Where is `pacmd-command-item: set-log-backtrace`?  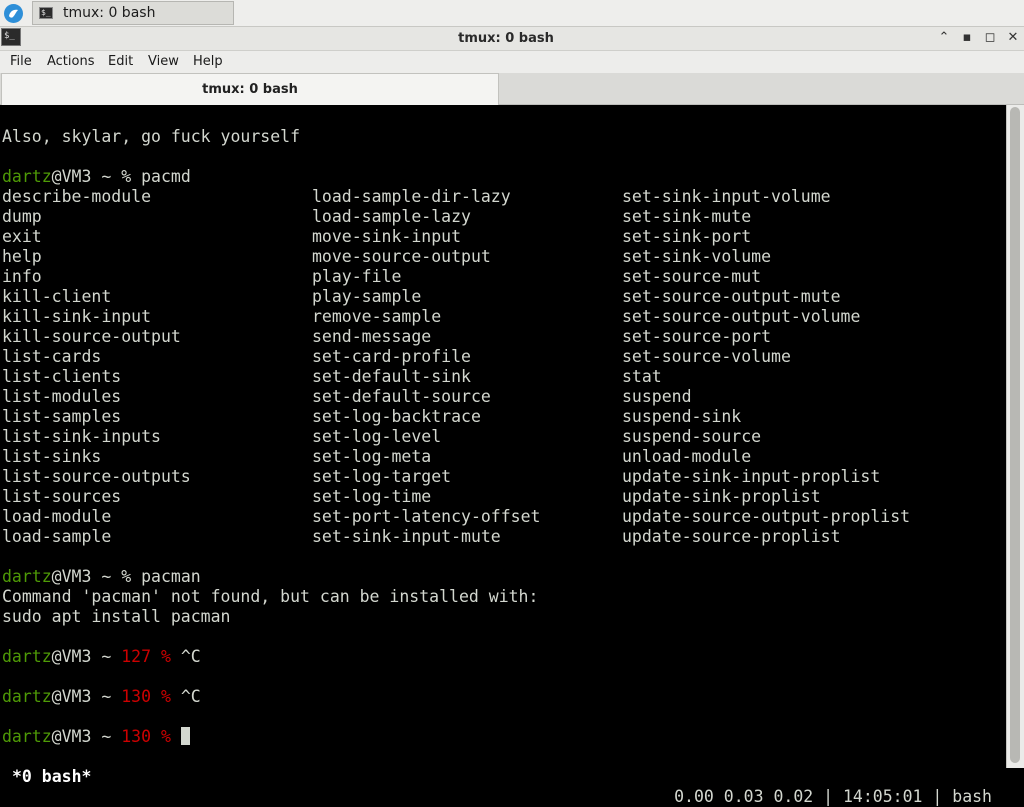
pacmd-command-item: set-log-backtrace is located at coordinates (396, 416).